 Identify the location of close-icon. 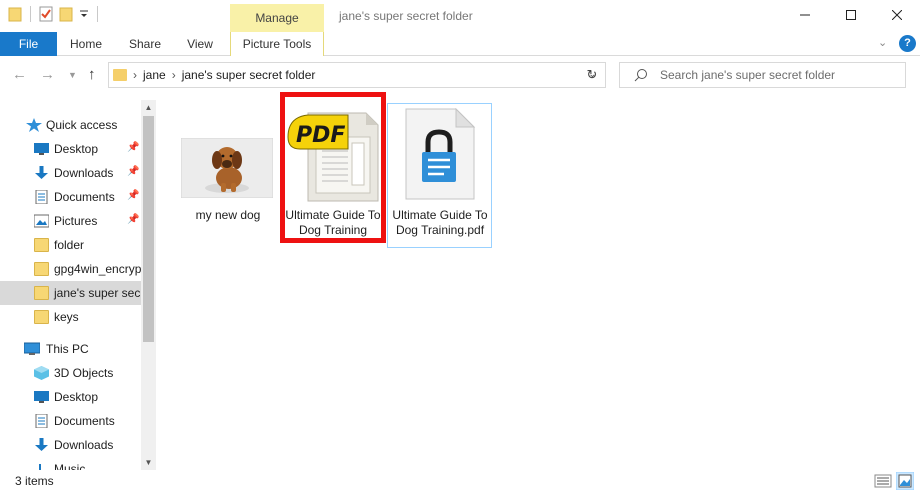
(897, 15).